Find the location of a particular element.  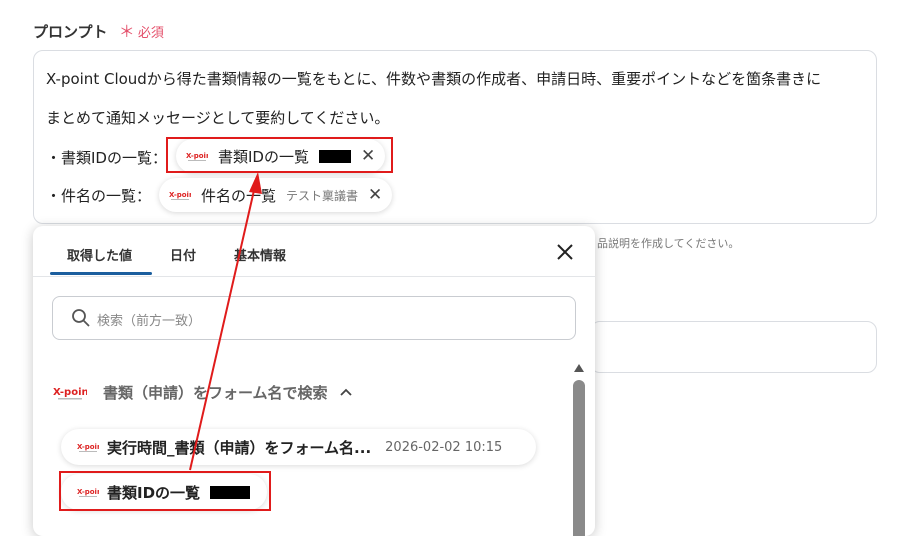

tab-acquired-values: 取得した値 is located at coordinates (99, 254).